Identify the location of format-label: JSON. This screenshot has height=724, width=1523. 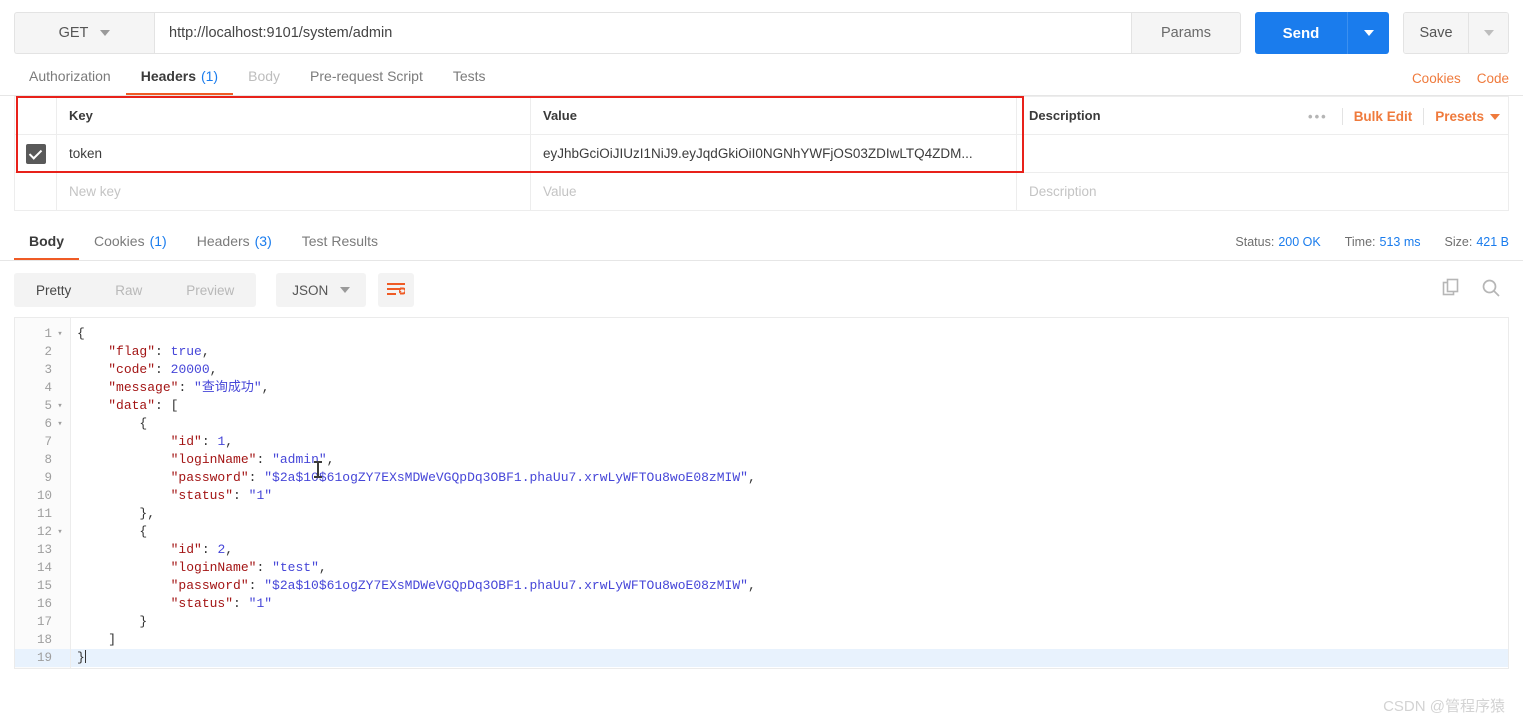
(310, 290).